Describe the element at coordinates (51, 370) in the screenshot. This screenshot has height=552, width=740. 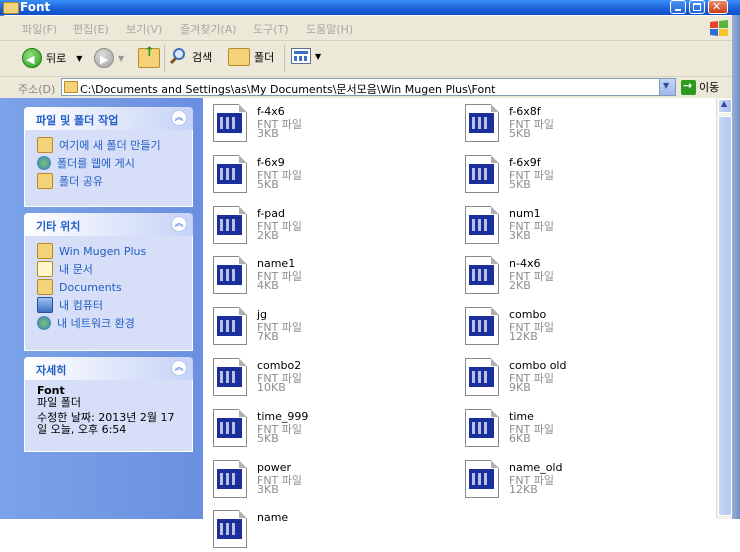
I see `details-title: 자세히` at that location.